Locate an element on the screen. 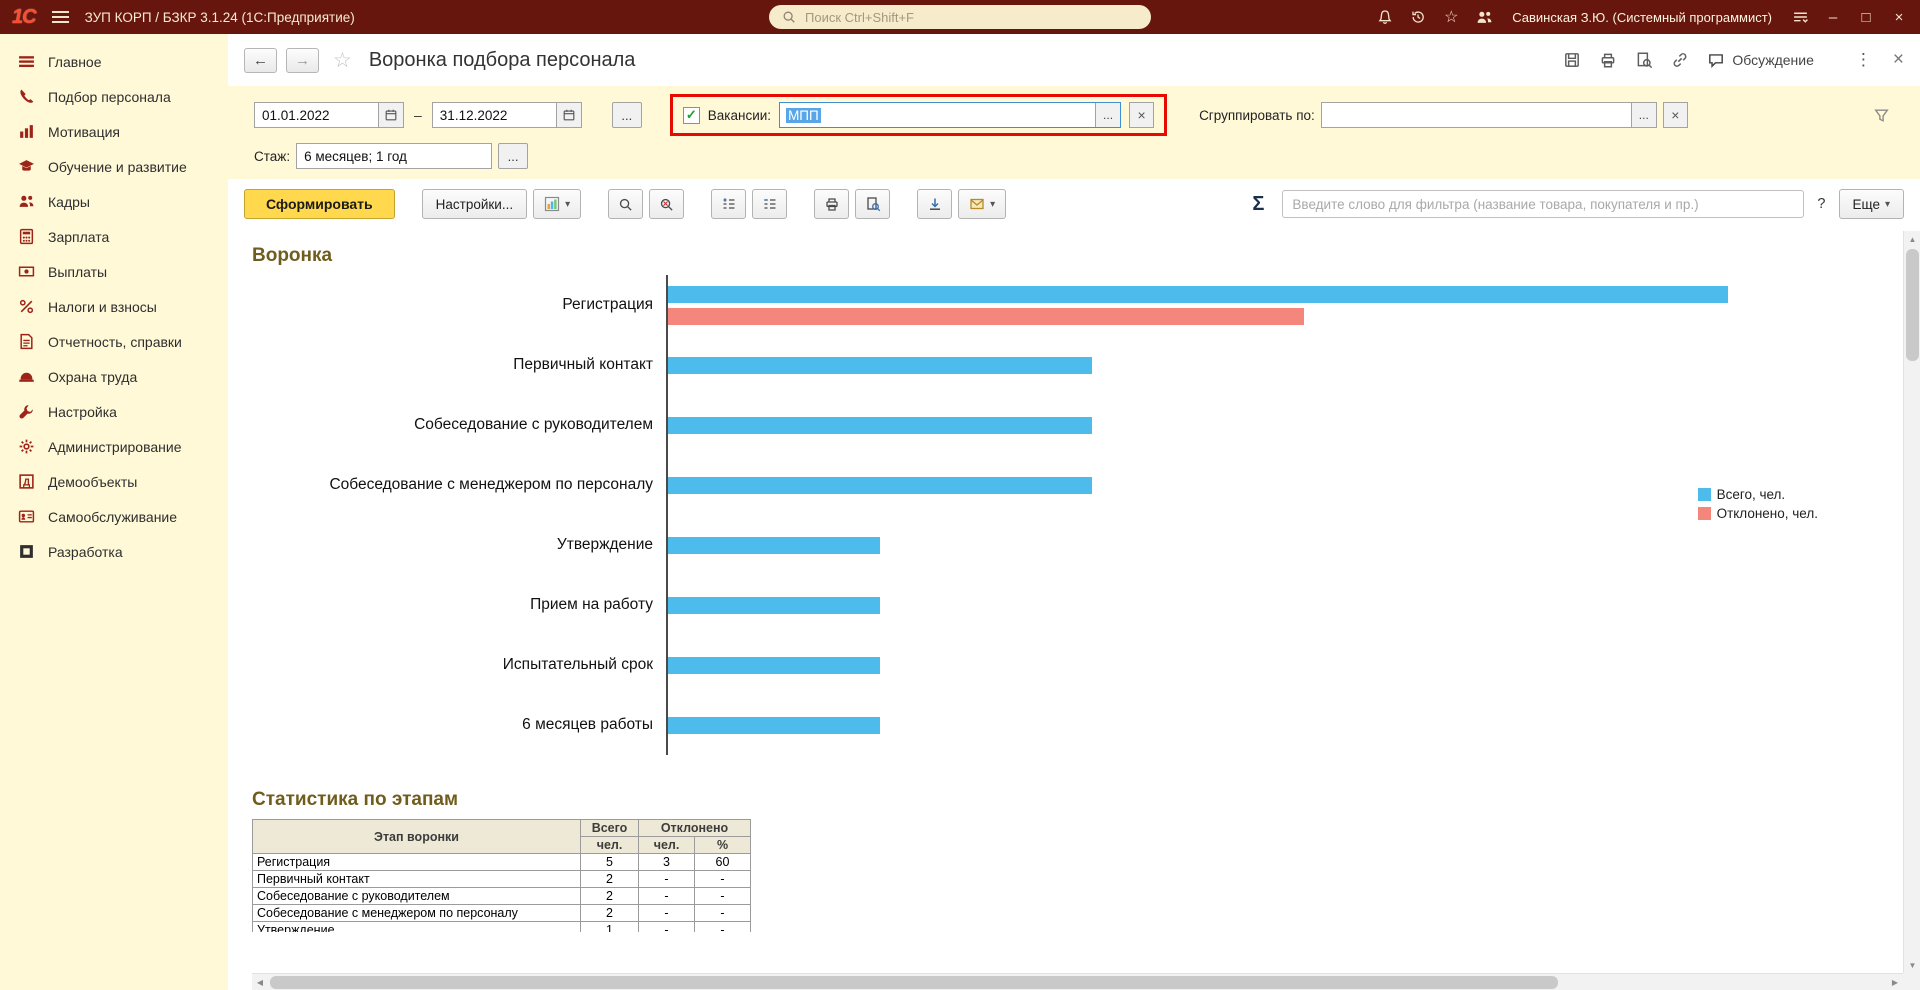  main-menu-hamburger-icon is located at coordinates (60, 17).